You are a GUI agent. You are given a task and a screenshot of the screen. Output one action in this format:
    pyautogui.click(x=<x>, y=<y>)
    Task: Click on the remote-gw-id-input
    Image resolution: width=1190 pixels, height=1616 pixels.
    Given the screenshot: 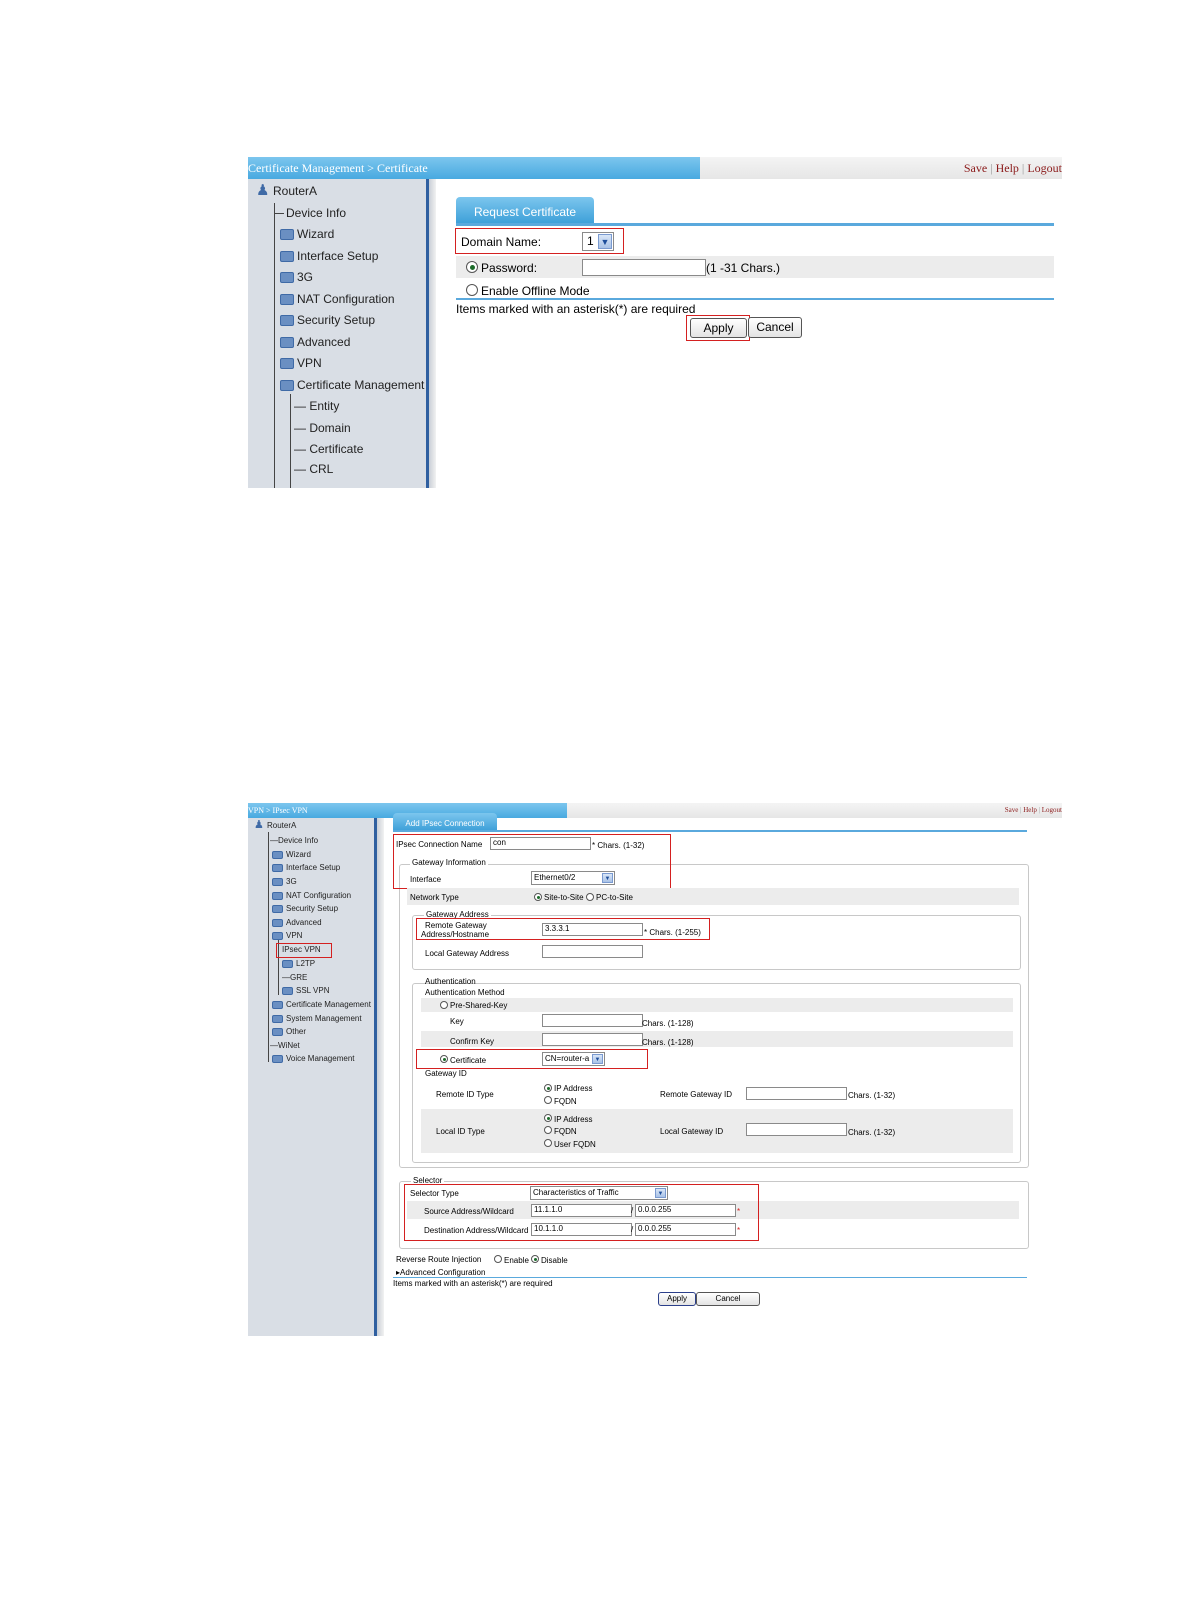 What is the action you would take?
    pyautogui.click(x=796, y=1093)
    